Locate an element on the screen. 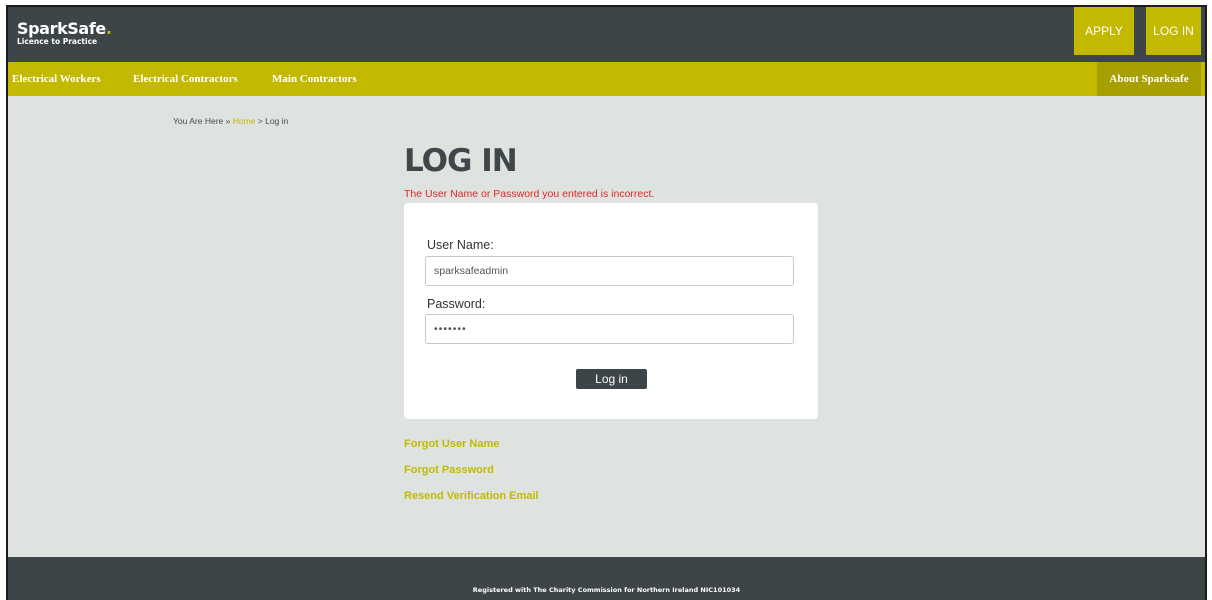 Image resolution: width=1212 pixels, height=600 pixels. breadcrumb-current: > Log in is located at coordinates (273, 121).